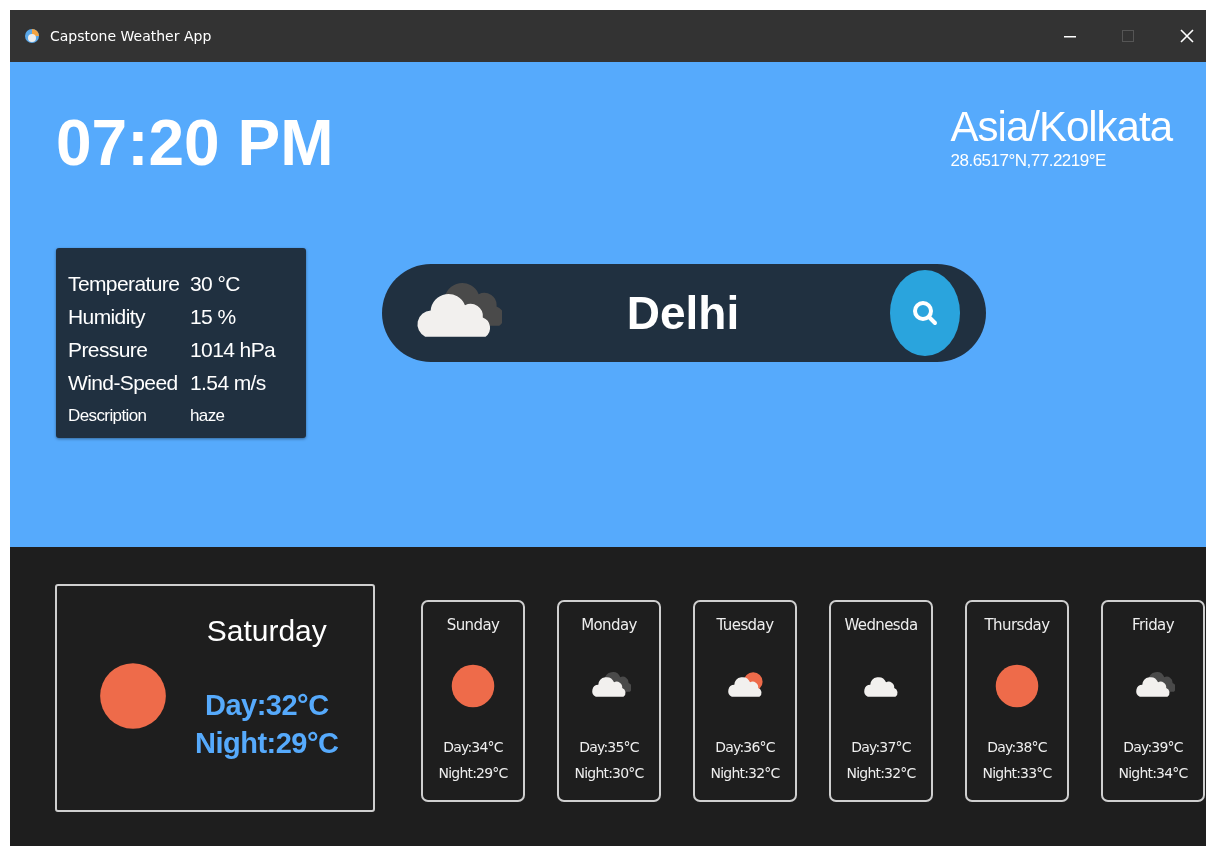  I want to click on detail-value: 1.54 m/s, so click(228, 382).